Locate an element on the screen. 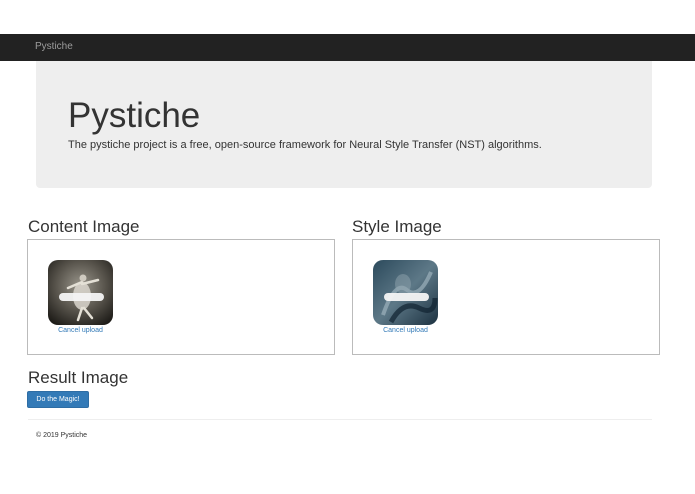 The image size is (695, 494). page-title: Pystiche is located at coordinates (134, 115).